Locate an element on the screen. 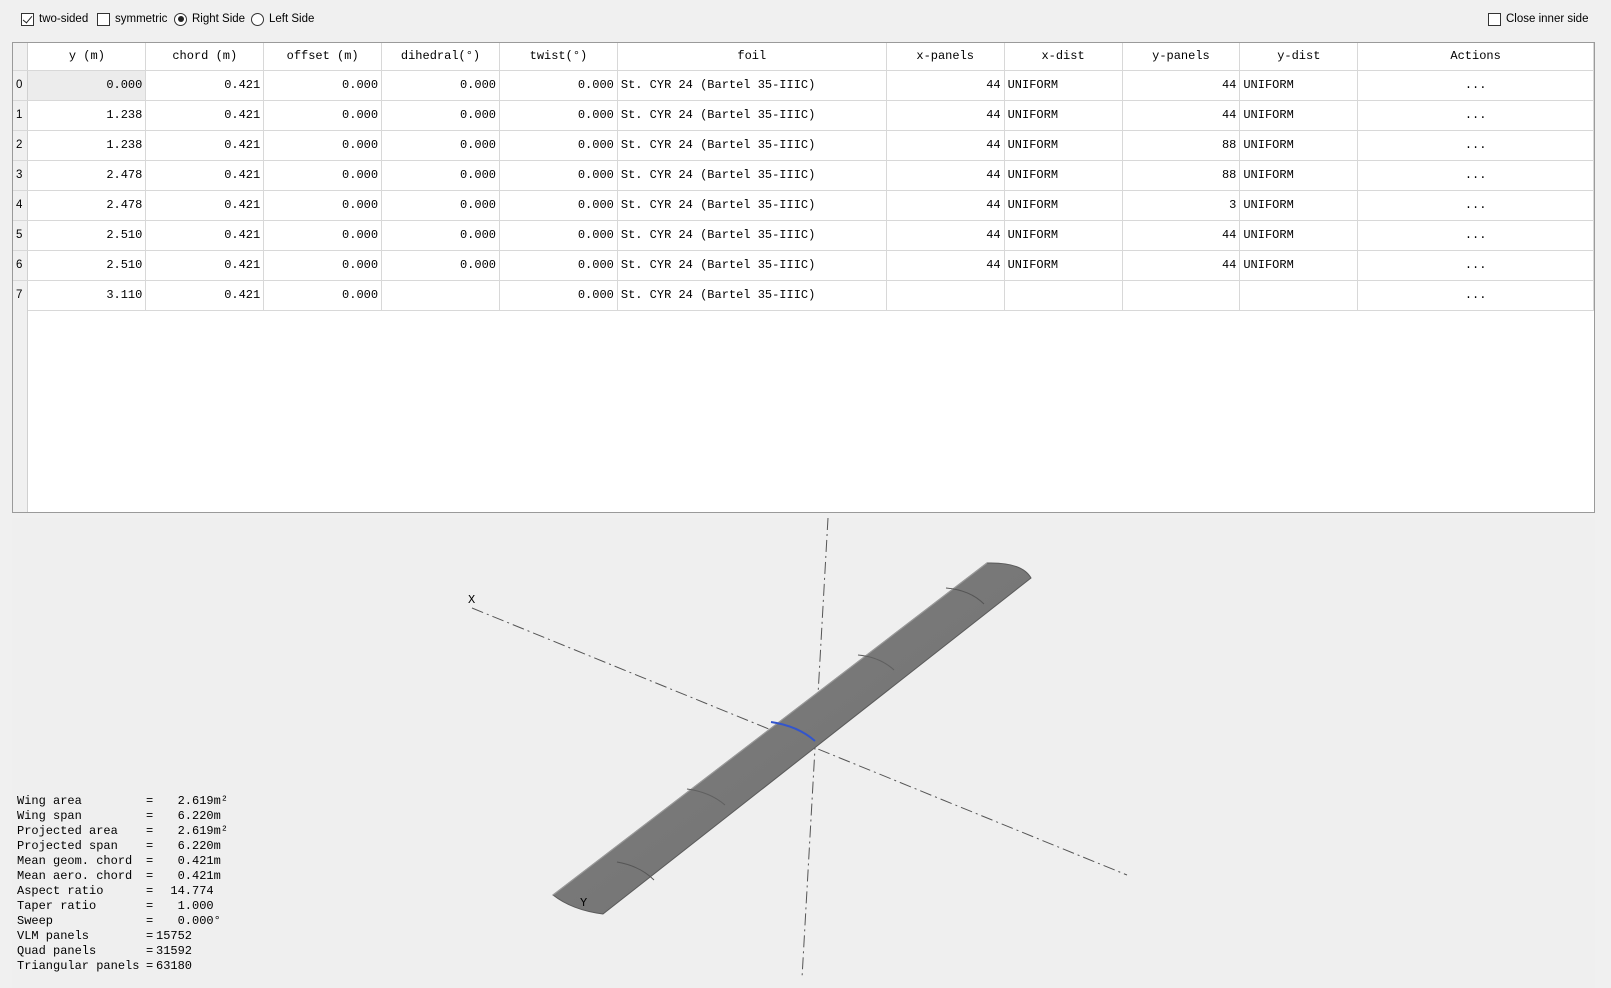  row-header: 4 is located at coordinates (21, 205).